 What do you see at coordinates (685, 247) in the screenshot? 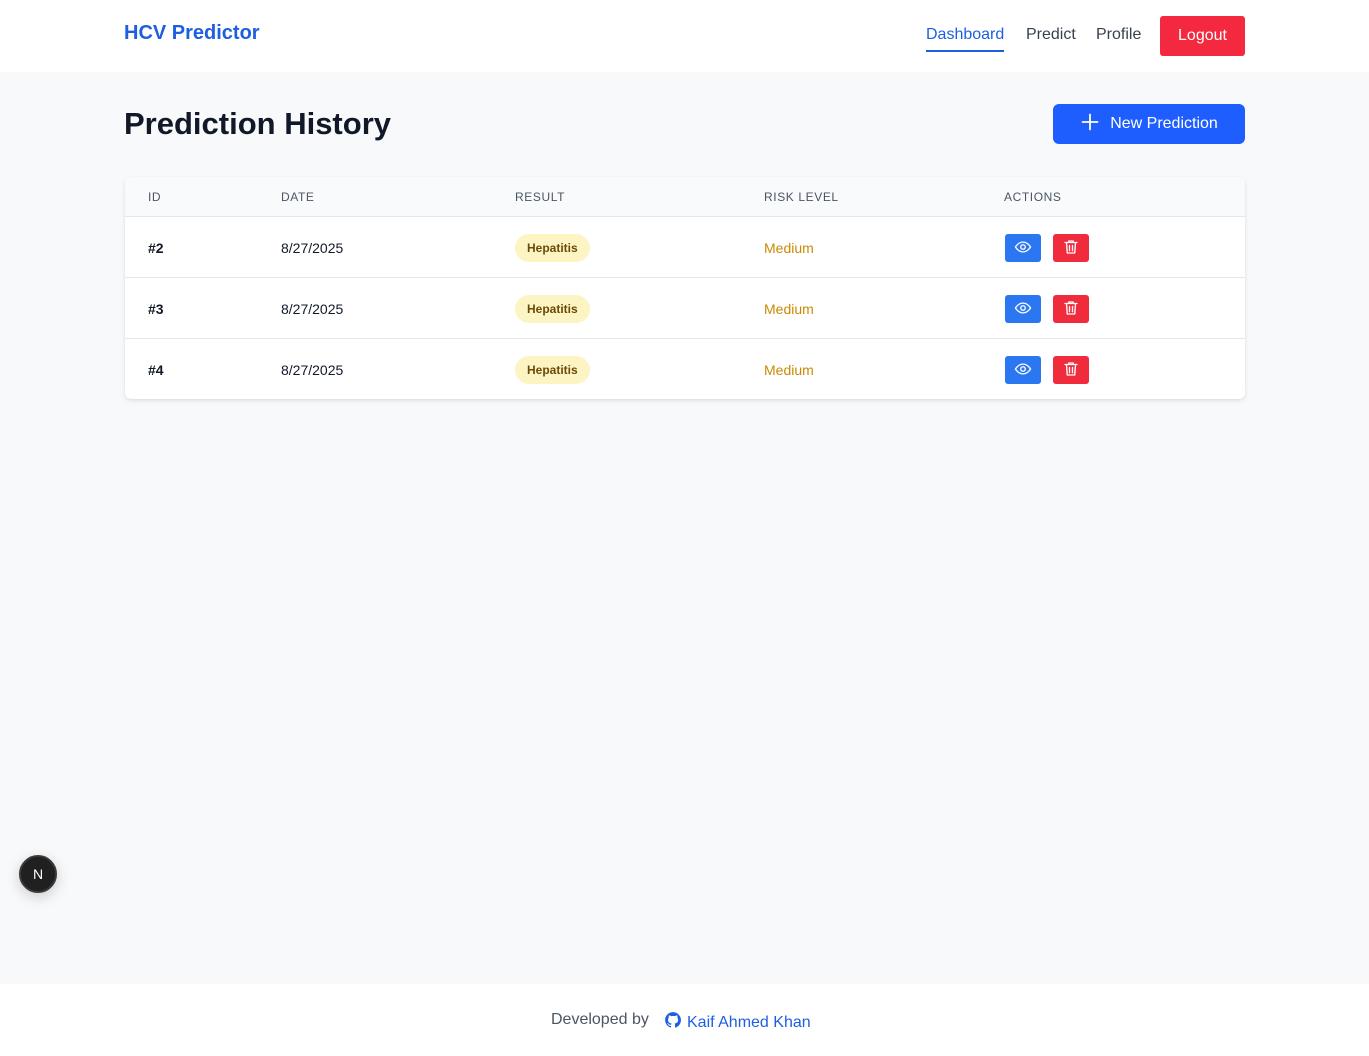
I see `table-row: #2 8/27/2025 Hepatitis Medium` at bounding box center [685, 247].